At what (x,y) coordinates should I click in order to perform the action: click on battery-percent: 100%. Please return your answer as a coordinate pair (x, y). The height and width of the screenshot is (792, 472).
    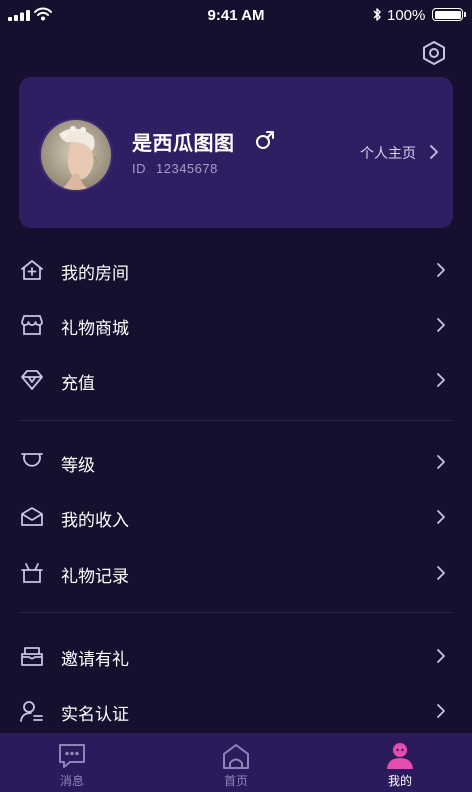
    Looking at the image, I should click on (406, 15).